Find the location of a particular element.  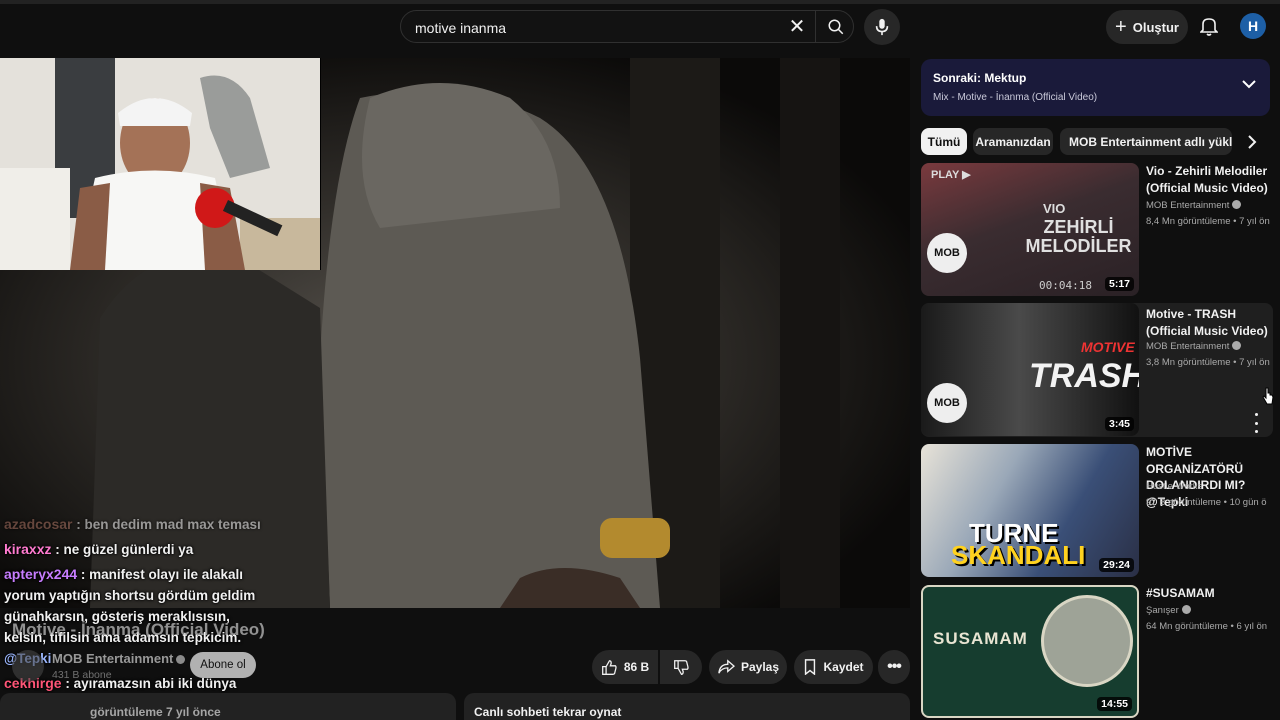

channel-name: Hustle Works is located at coordinates (1174, 486).